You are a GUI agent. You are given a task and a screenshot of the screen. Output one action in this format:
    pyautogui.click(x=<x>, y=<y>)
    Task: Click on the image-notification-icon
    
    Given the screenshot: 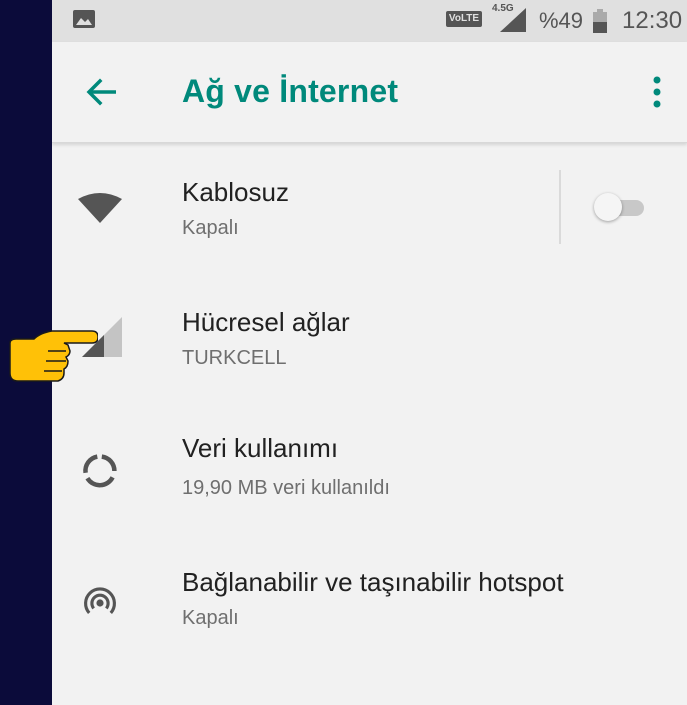 What is the action you would take?
    pyautogui.click(x=84, y=19)
    